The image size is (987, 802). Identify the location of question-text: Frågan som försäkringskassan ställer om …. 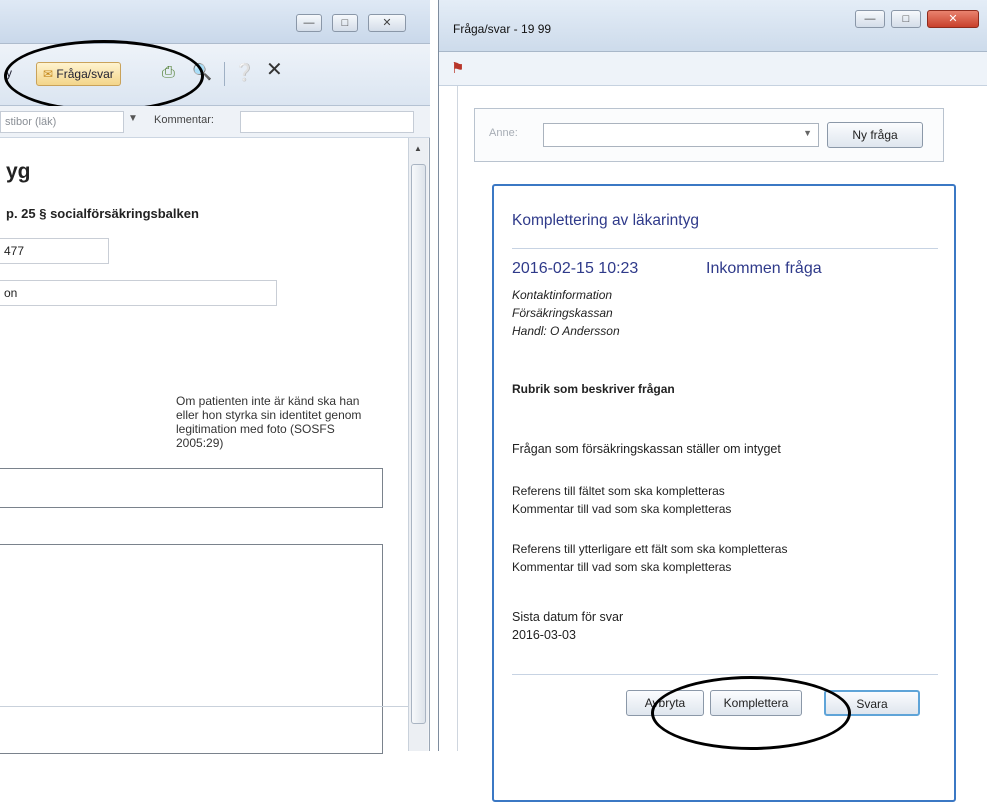
(646, 449).